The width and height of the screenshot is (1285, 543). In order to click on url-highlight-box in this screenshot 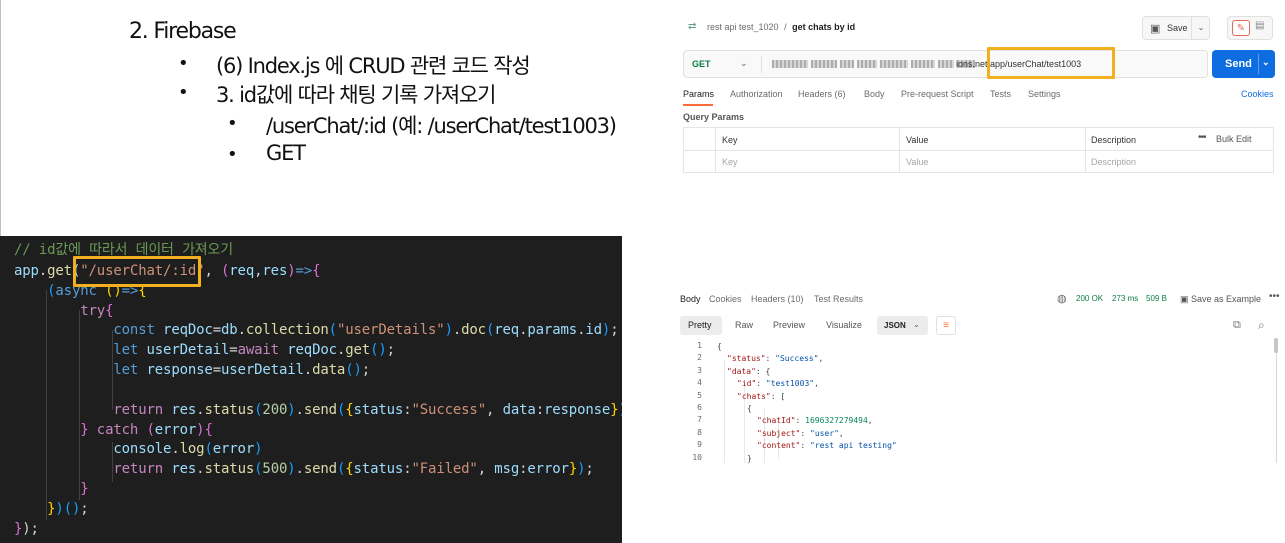, I will do `click(1051, 63)`.